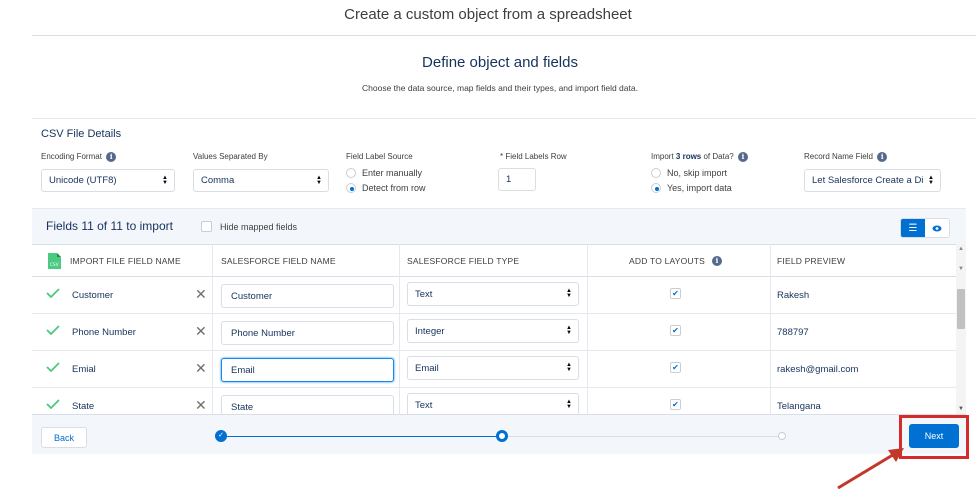  I want to click on separator-select: Comma ▲ ▼, so click(261, 180).